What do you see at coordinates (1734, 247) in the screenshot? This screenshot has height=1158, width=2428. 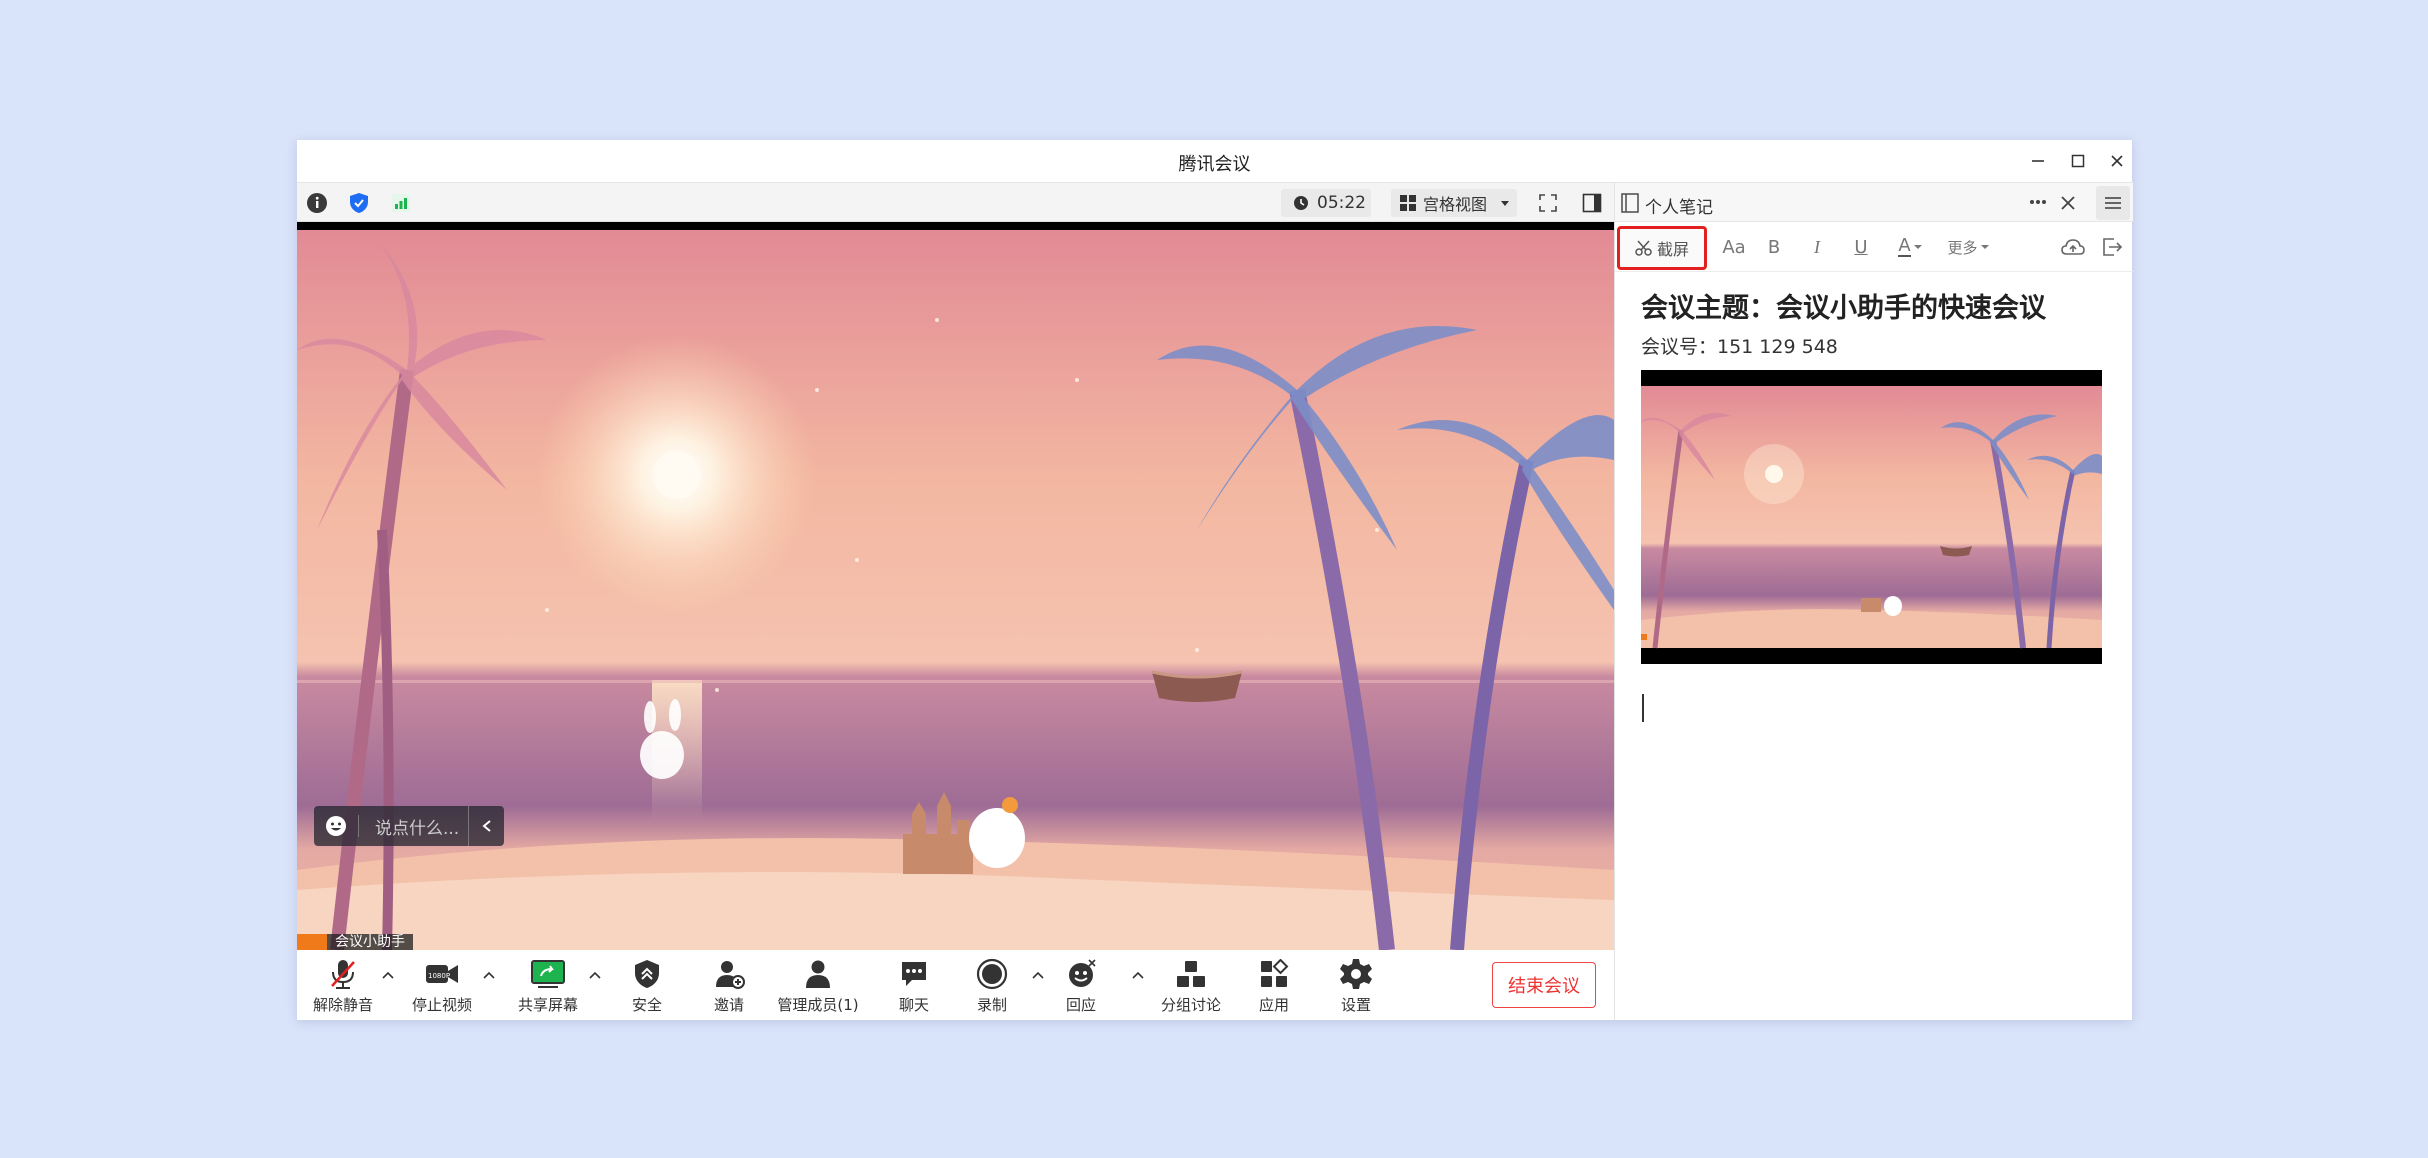 I see `font-size-button: Aa` at bounding box center [1734, 247].